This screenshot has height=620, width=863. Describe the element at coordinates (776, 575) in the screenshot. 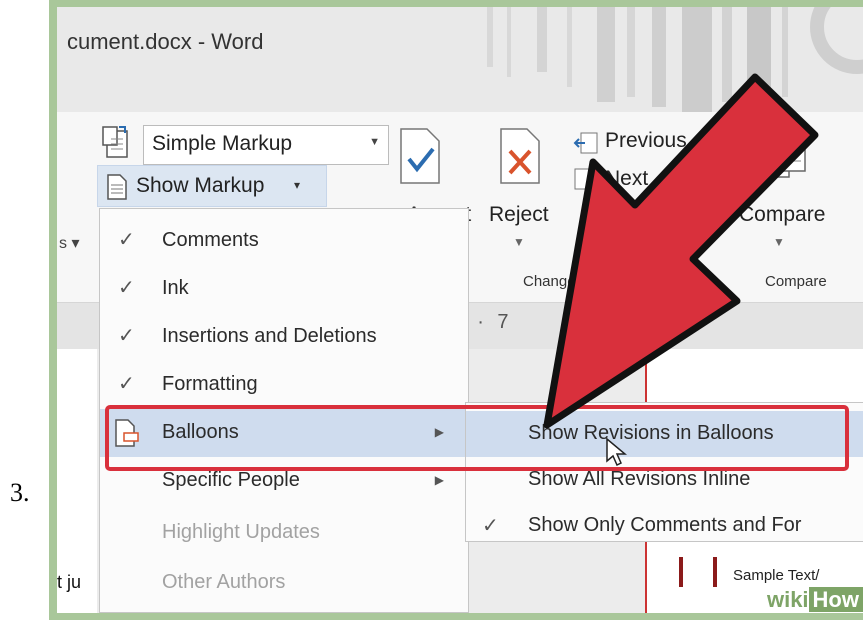

I see `document-sample-text: Sample Text/` at that location.